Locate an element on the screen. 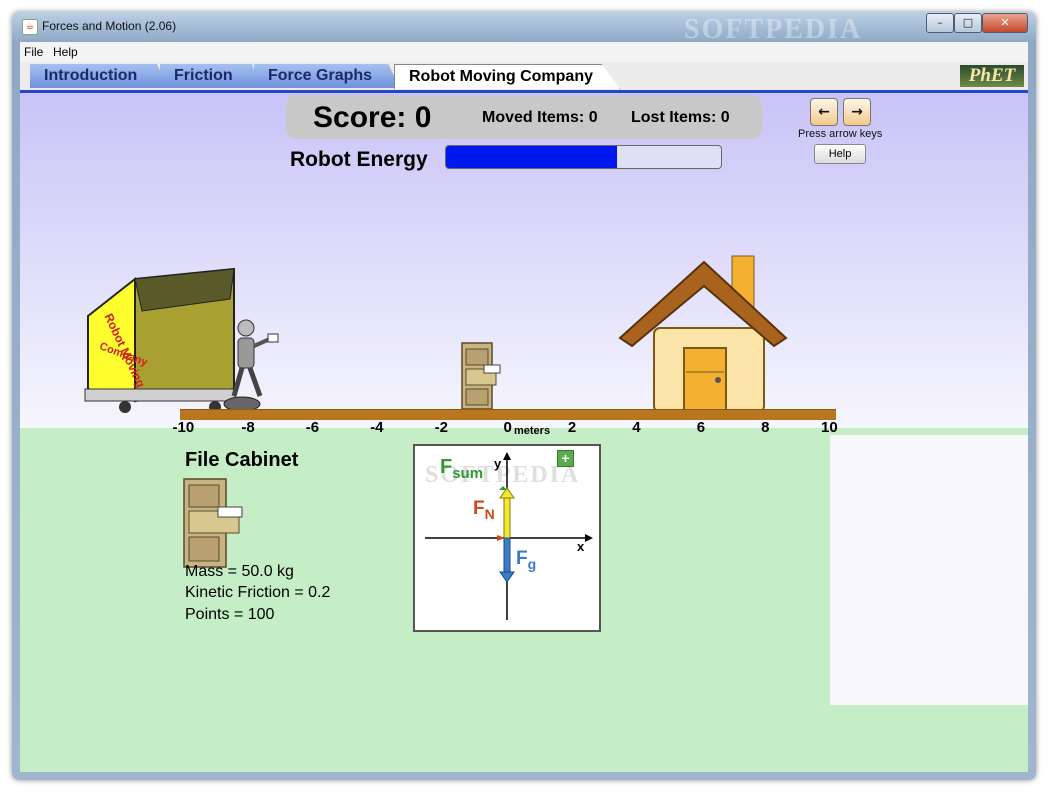  tab-friction: Friction is located at coordinates (210, 76).